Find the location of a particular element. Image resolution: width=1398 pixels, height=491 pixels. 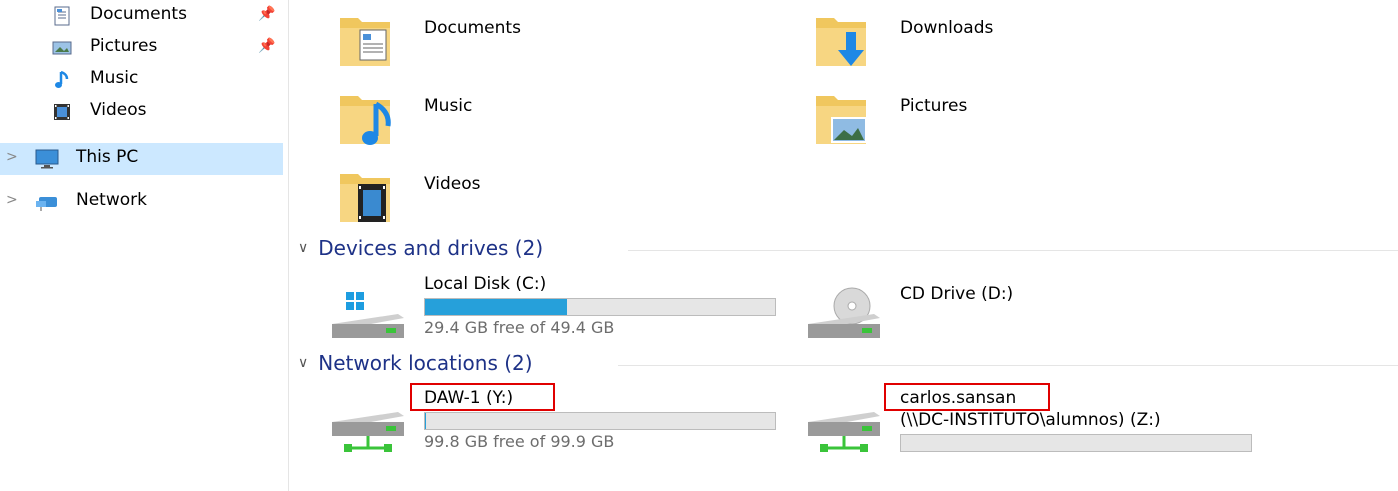

sidebar-item-videos: Videos is located at coordinates (141, 112).